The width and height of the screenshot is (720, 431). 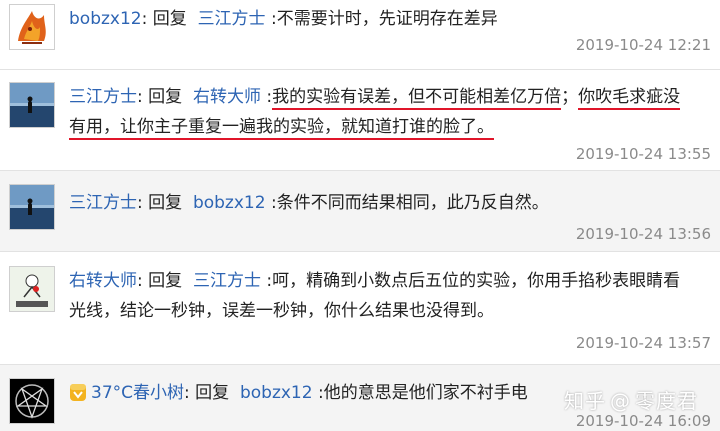 What do you see at coordinates (417, 98) in the screenshot?
I see `highlighted-text: 我的实验有误差，但不可能相差亿万倍` at bounding box center [417, 98].